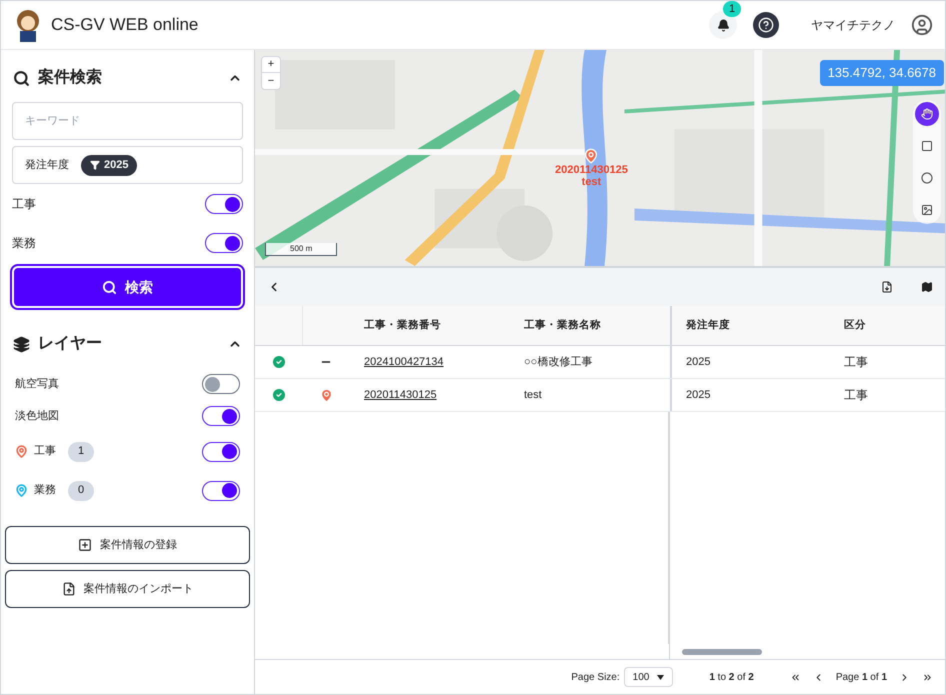 This screenshot has width=946, height=695. What do you see at coordinates (24, 243) in the screenshot?
I see `toggle-label: 業務` at bounding box center [24, 243].